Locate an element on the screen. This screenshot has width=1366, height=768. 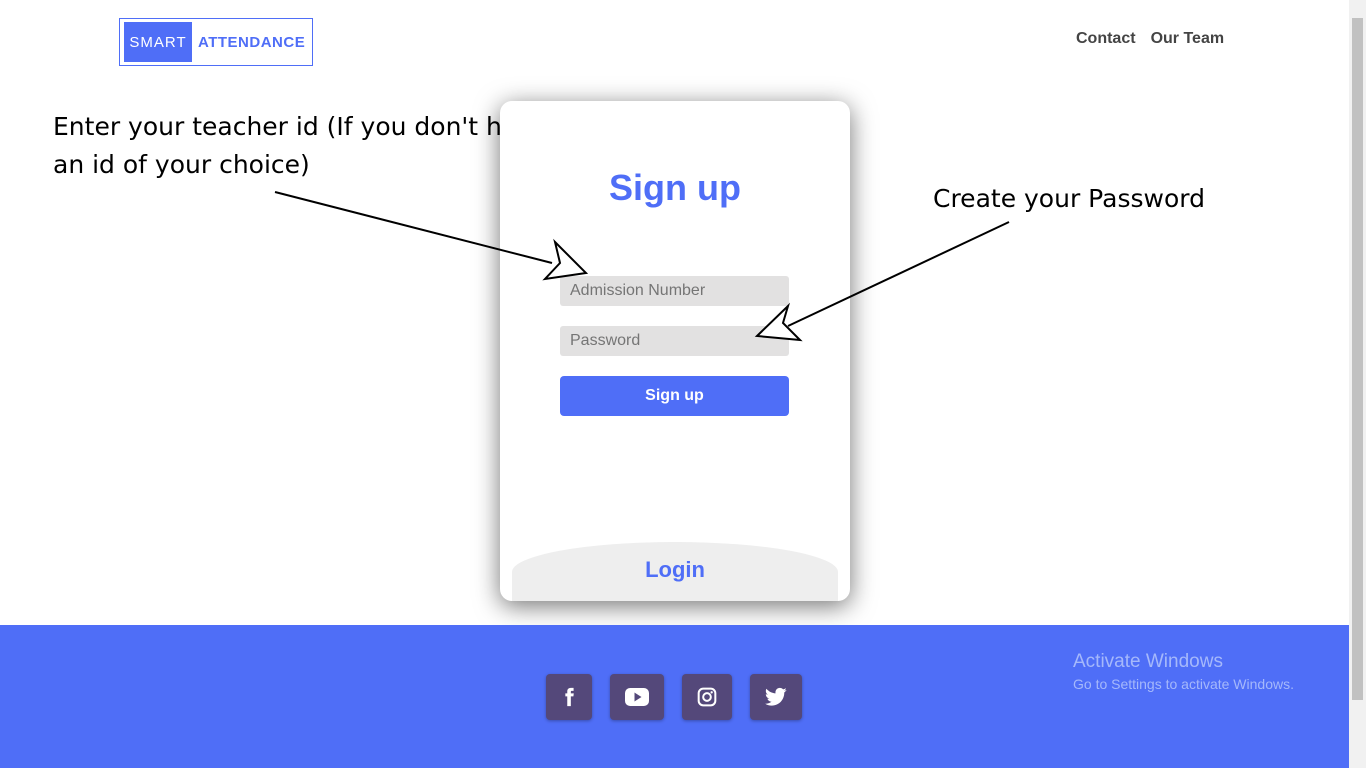
admission-number-input is located at coordinates (674, 291).